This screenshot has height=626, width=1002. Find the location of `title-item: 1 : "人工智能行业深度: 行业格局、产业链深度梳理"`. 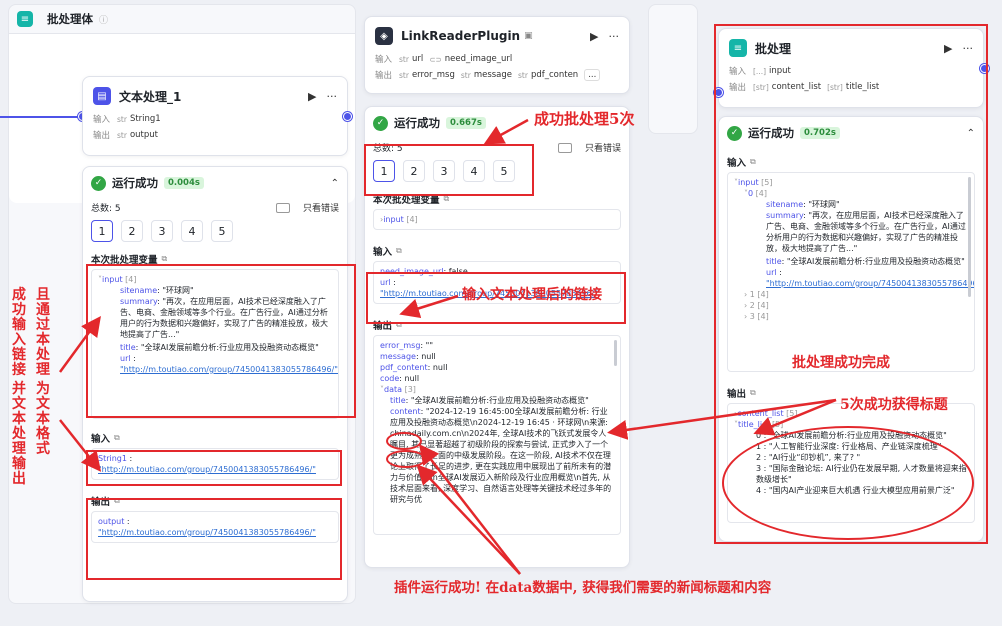

title-item: 1 : "人工智能行业深度: 行业格局、产业链深度梳理" is located at coordinates (849, 446).